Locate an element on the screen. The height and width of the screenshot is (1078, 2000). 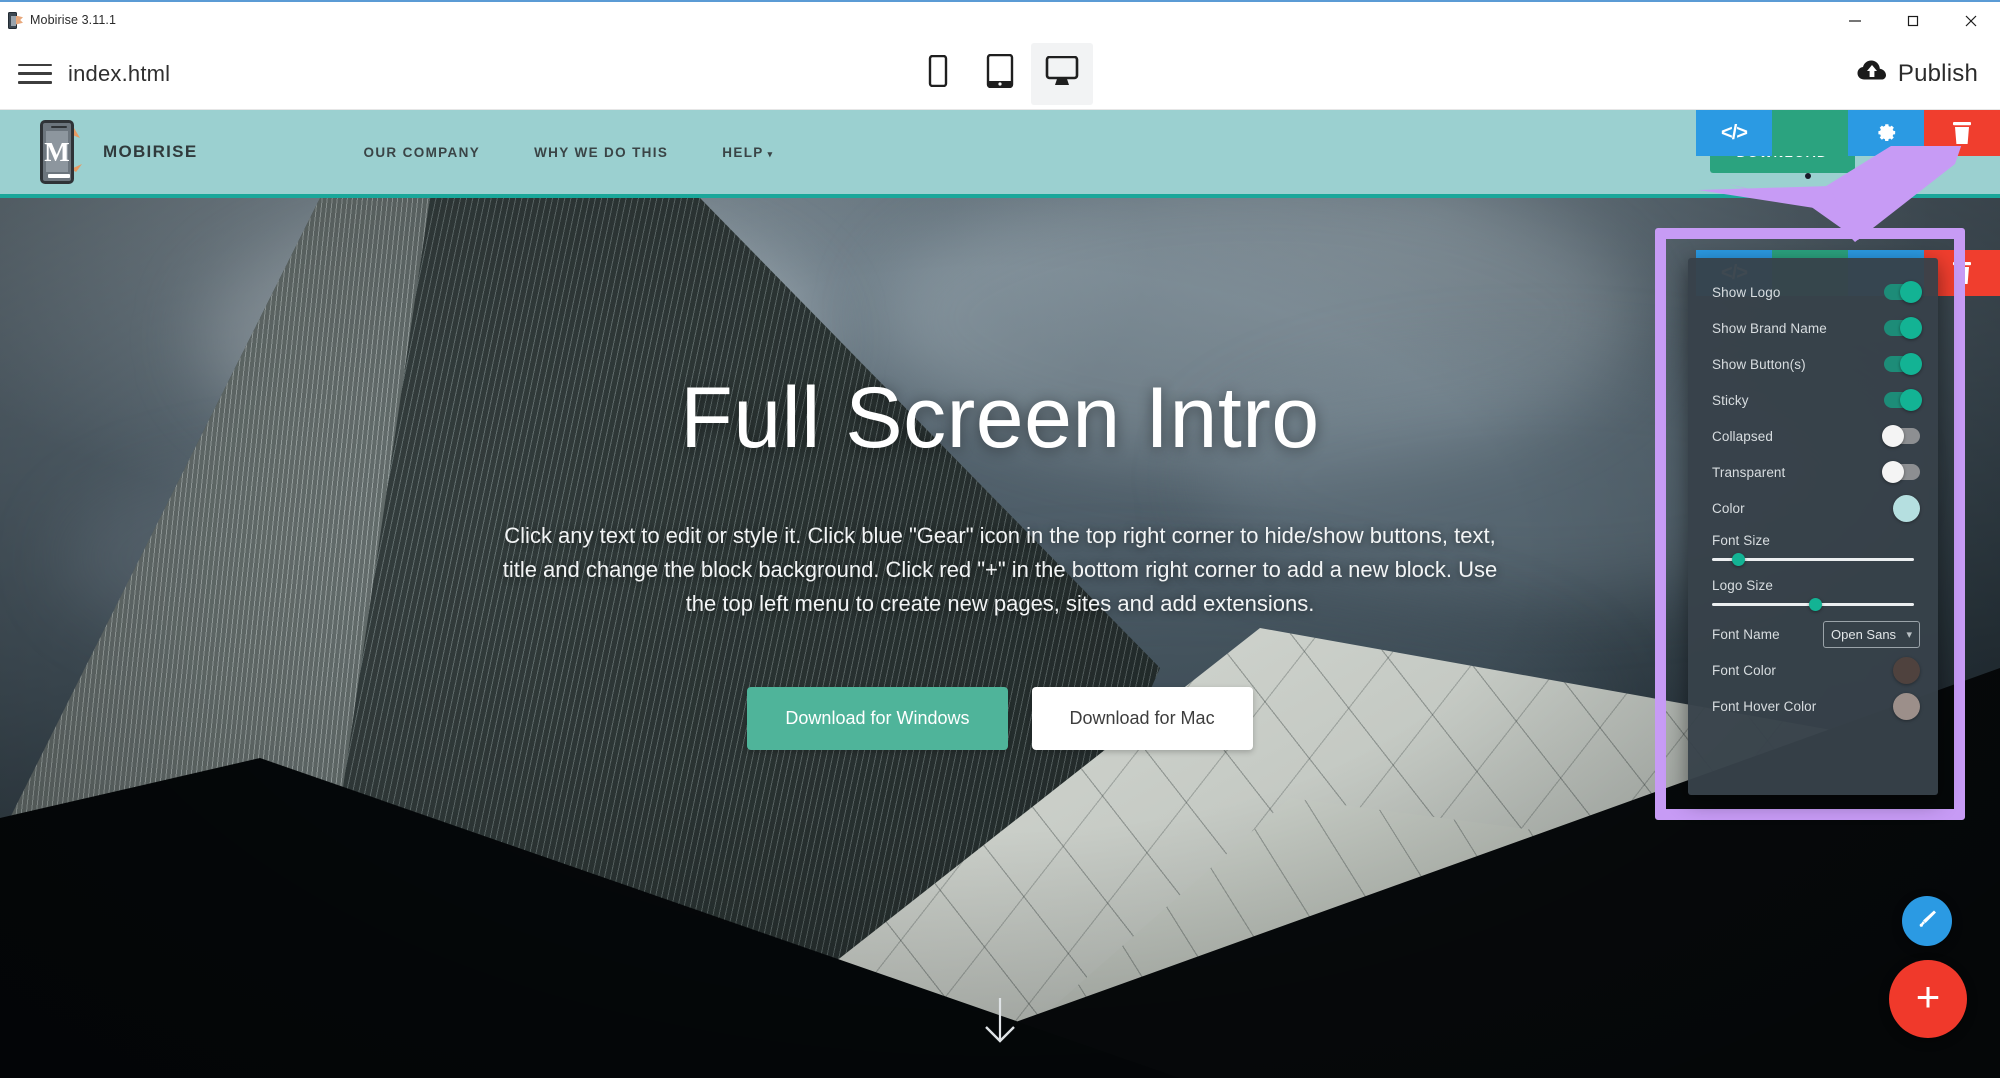
navbar-brand-name: MOBIRISE is located at coordinates (150, 151).